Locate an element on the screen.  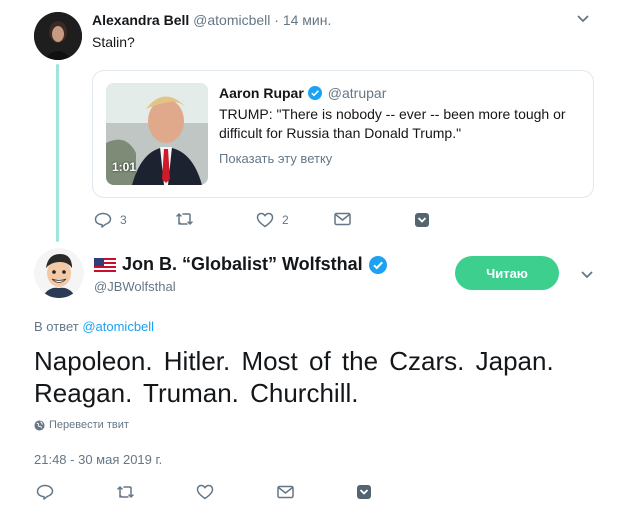
main-author-header: Jon B. “Globalist” Wolfsthal is located at coordinates (240, 264).